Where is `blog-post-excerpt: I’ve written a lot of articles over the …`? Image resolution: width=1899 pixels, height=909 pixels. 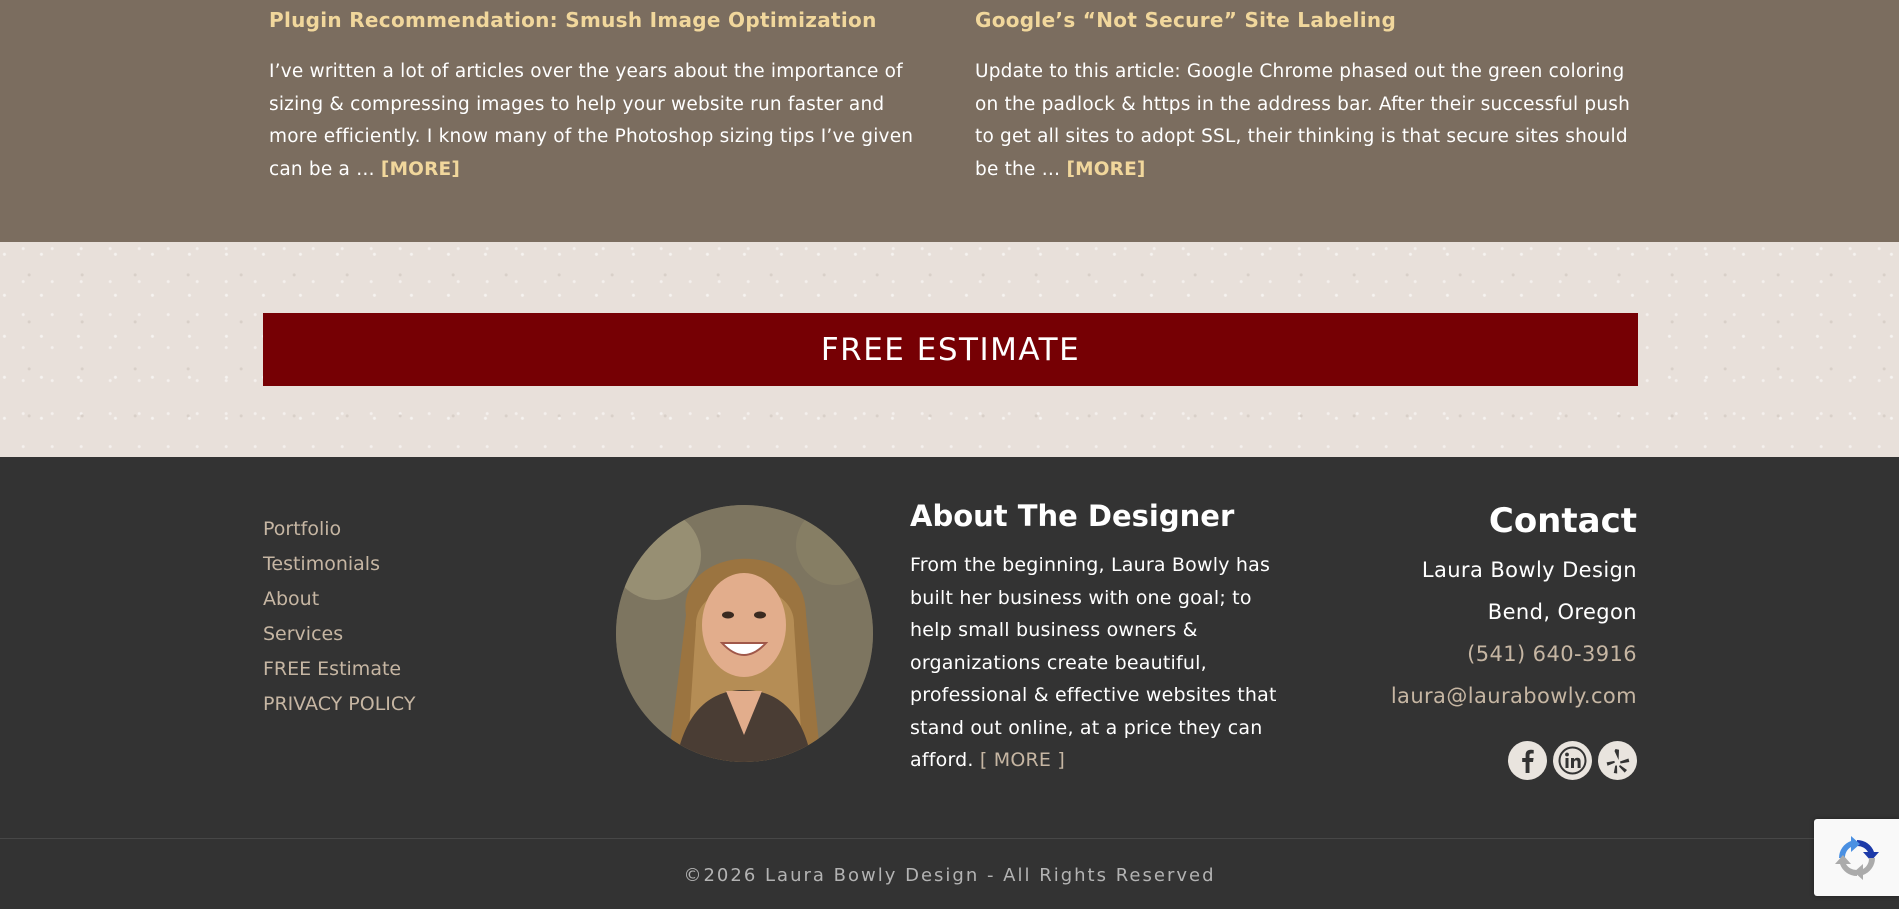 blog-post-excerpt: I’ve written a lot of articles over the … is located at coordinates (599, 121).